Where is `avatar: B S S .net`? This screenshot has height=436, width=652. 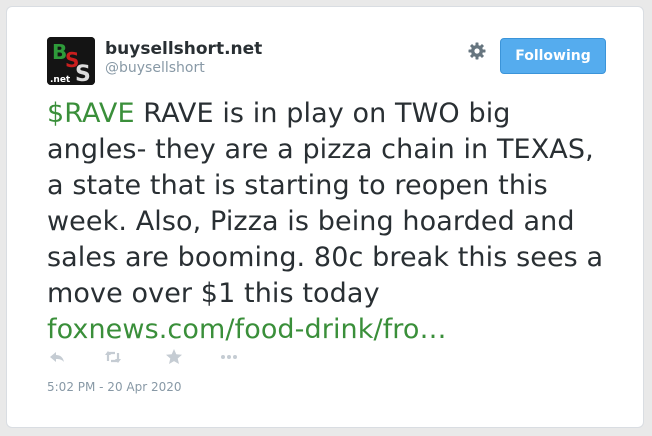 avatar: B S S .net is located at coordinates (71, 61).